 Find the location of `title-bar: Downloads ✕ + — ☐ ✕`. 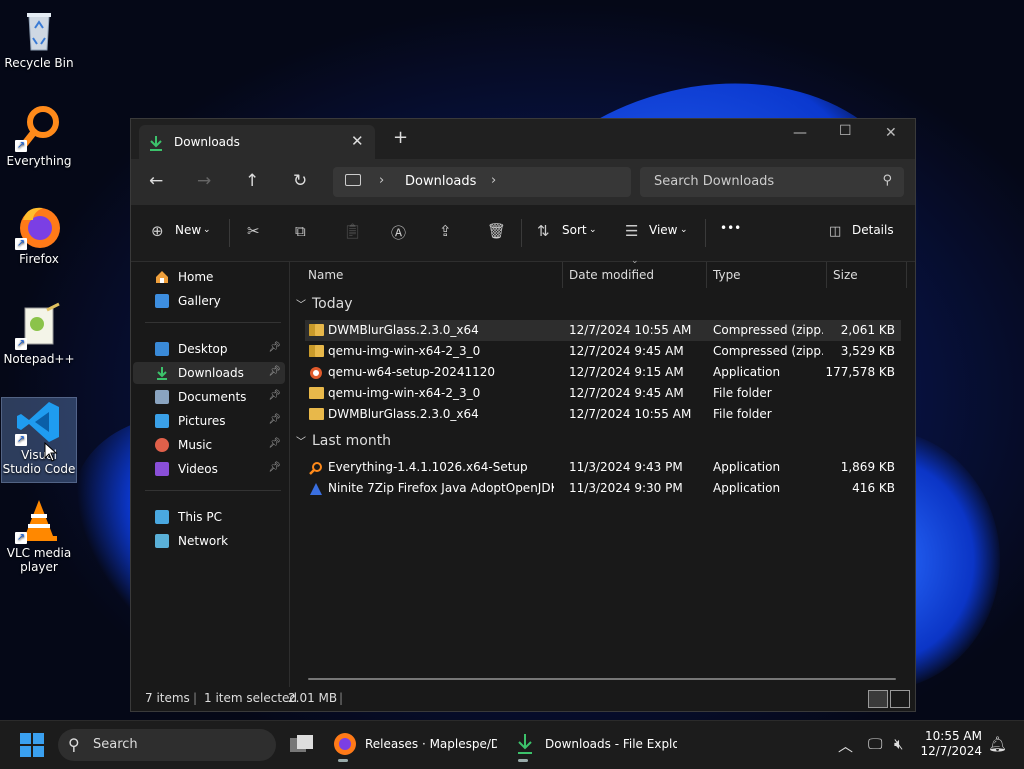

title-bar: Downloads ✕ + — ☐ ✕ is located at coordinates (523, 139).